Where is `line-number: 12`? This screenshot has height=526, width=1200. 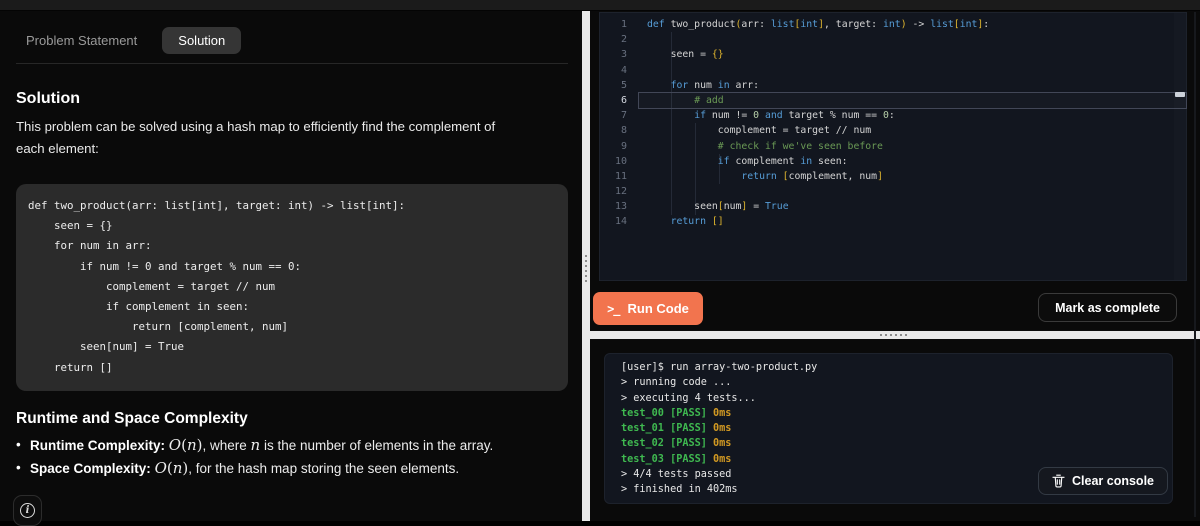
line-number: 12 is located at coordinates (620, 192).